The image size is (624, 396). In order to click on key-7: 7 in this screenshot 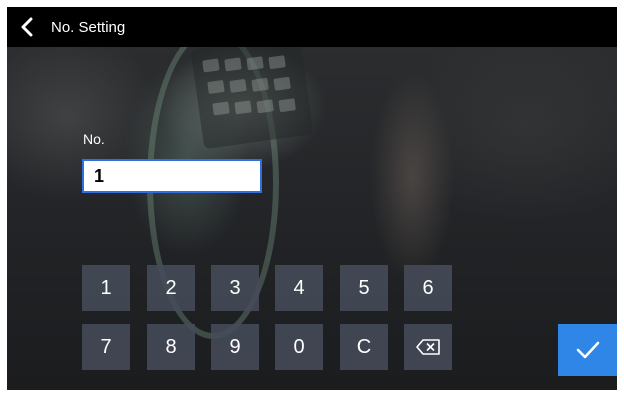, I will do `click(106, 347)`.